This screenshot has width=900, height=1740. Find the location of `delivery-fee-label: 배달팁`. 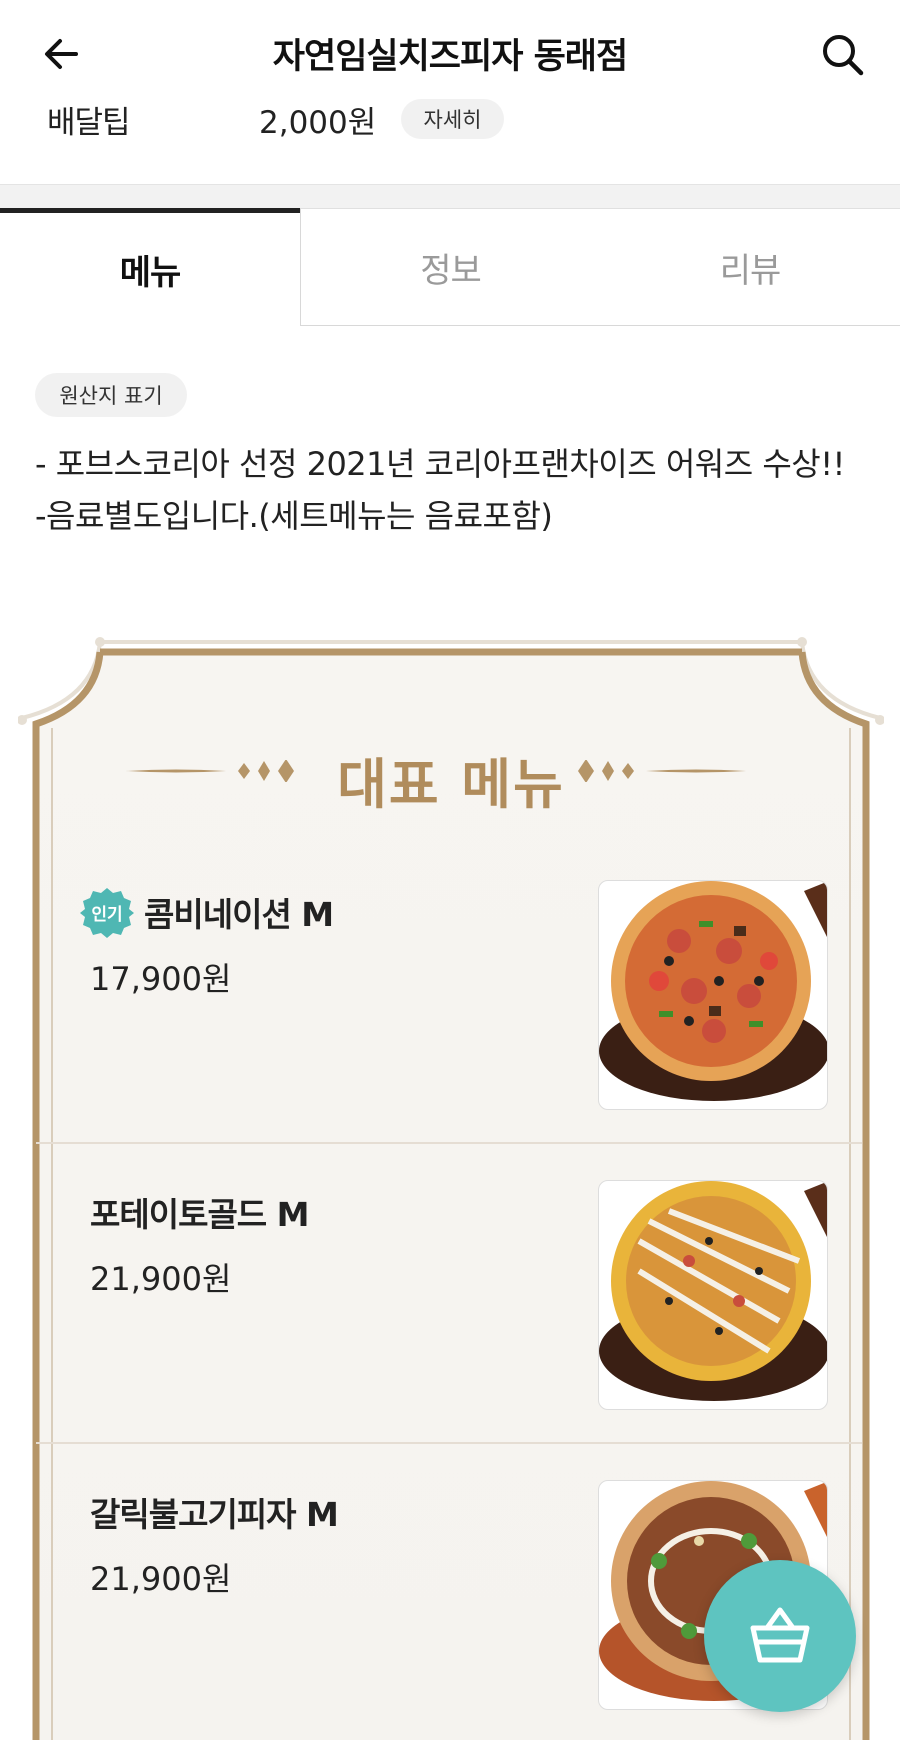

delivery-fee-label: 배달팁 is located at coordinates (89, 123).